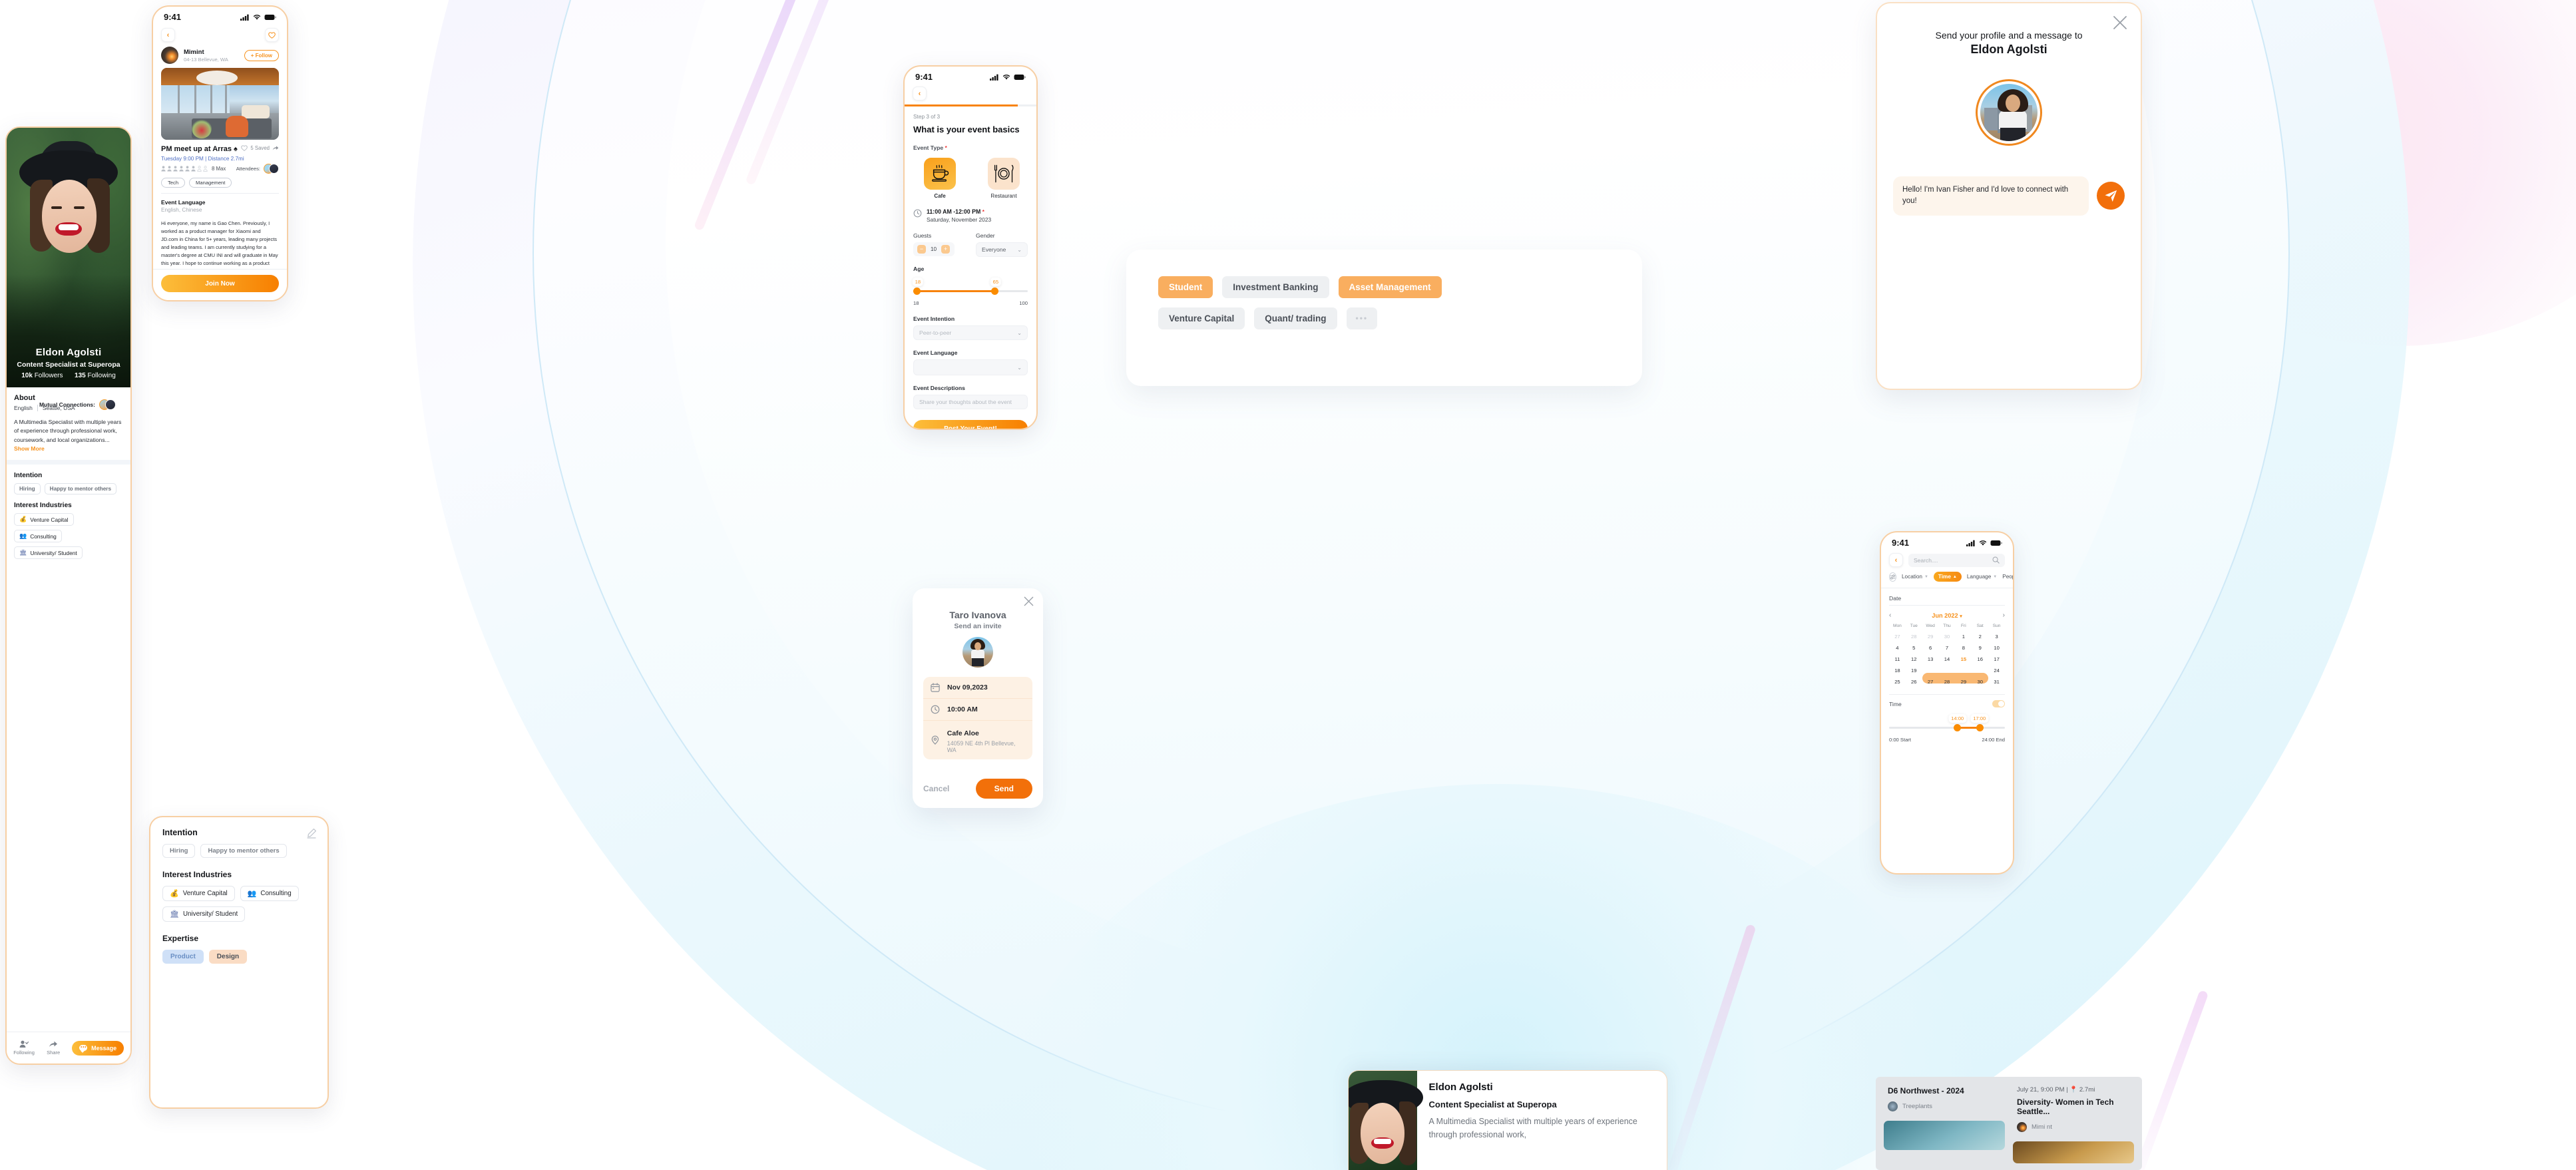 The image size is (2576, 1170). What do you see at coordinates (1275, 287) in the screenshot?
I see `filter-chip-investment-banking: Investment Banking` at bounding box center [1275, 287].